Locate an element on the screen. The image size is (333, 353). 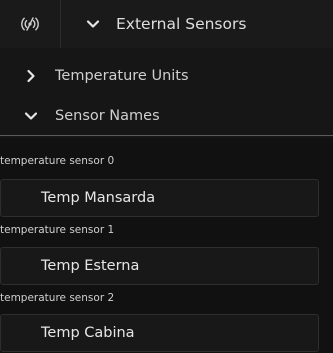
sensor-0-name-input: Temp Mansarda is located at coordinates (159, 198).